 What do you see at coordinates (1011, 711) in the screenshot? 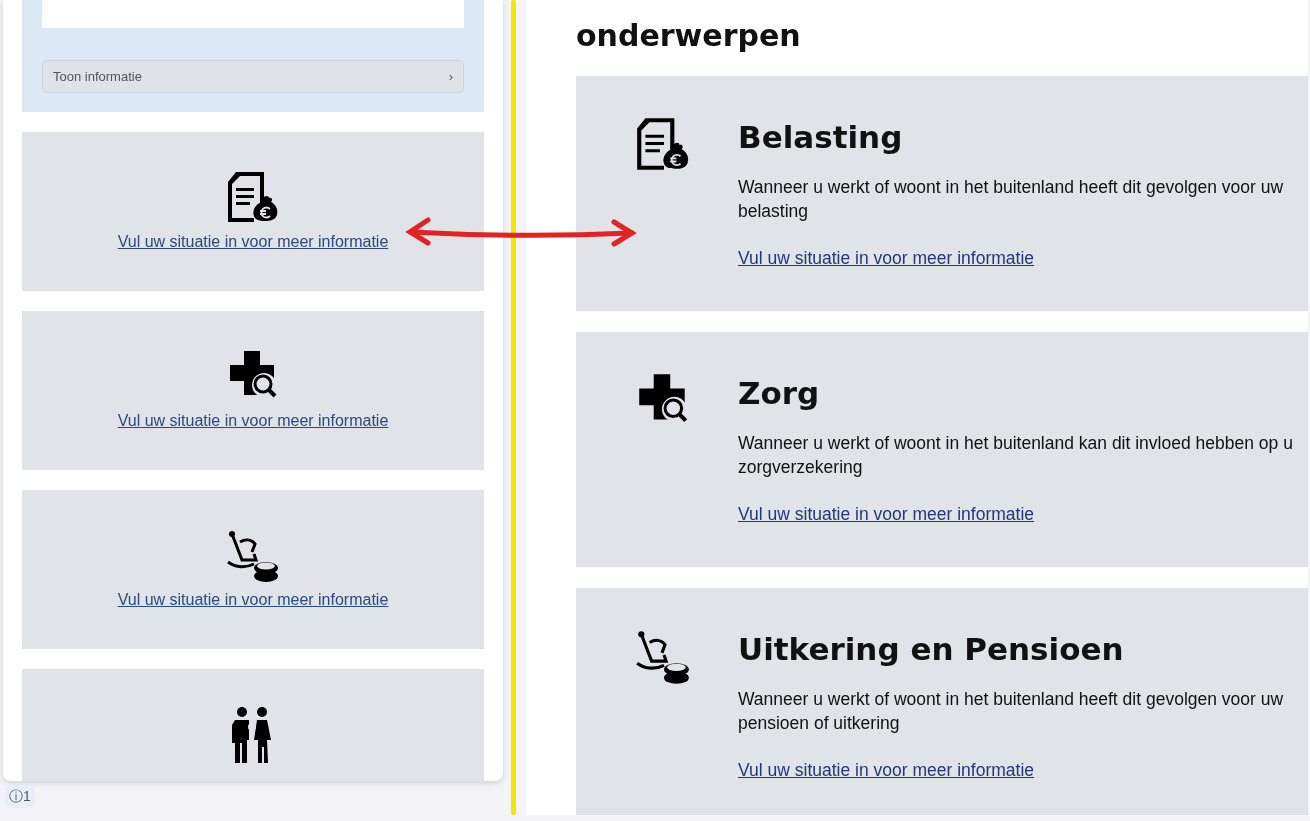
I see `topic-description: Wanneer u werkt of woont in het buitenland heeft dit gevolgen voor uw pensioen of uitkering` at bounding box center [1011, 711].